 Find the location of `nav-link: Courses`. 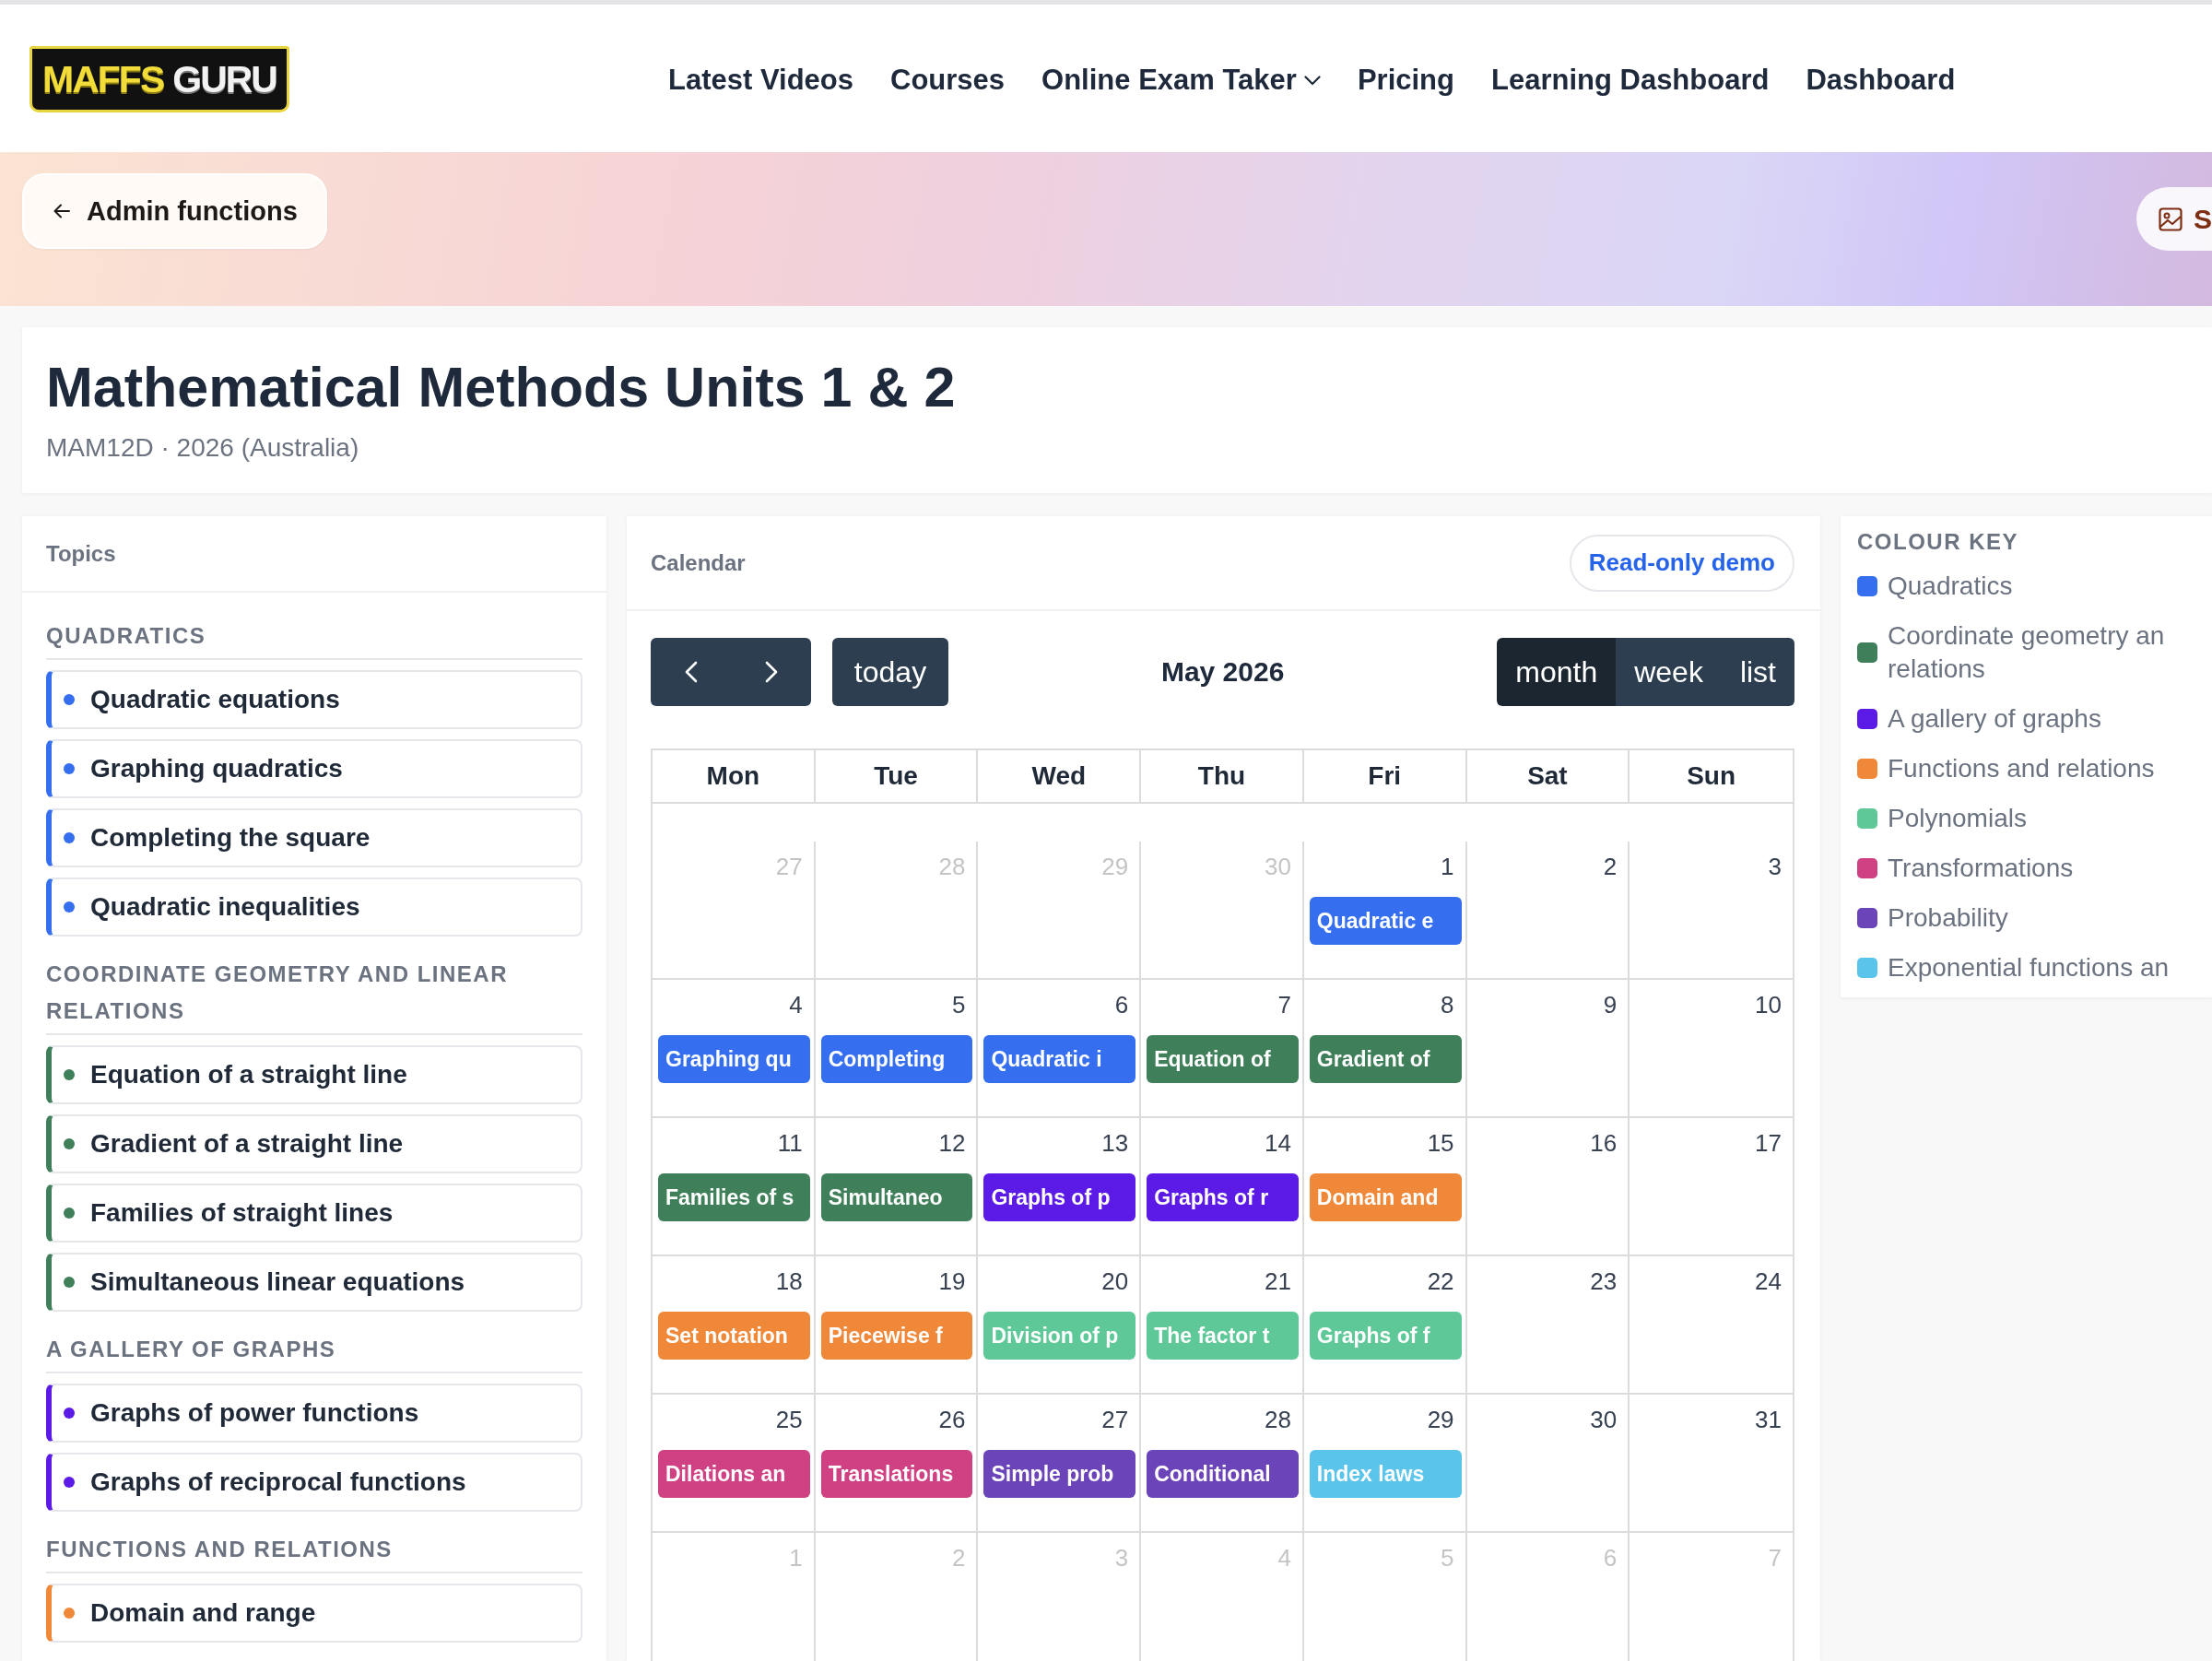

nav-link: Courses is located at coordinates (948, 80).